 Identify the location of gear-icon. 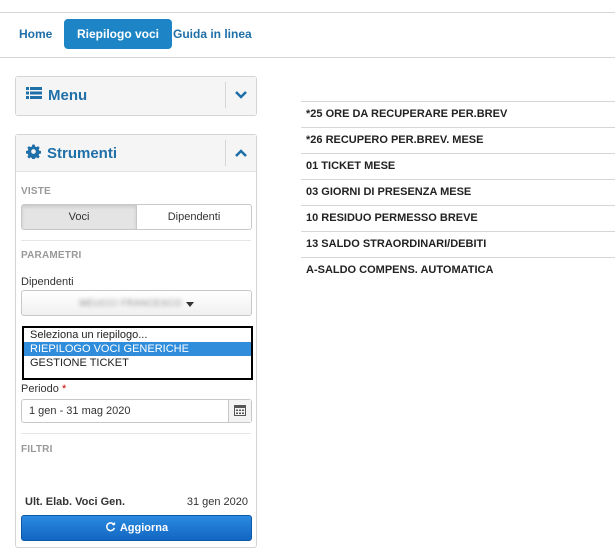
(33, 153).